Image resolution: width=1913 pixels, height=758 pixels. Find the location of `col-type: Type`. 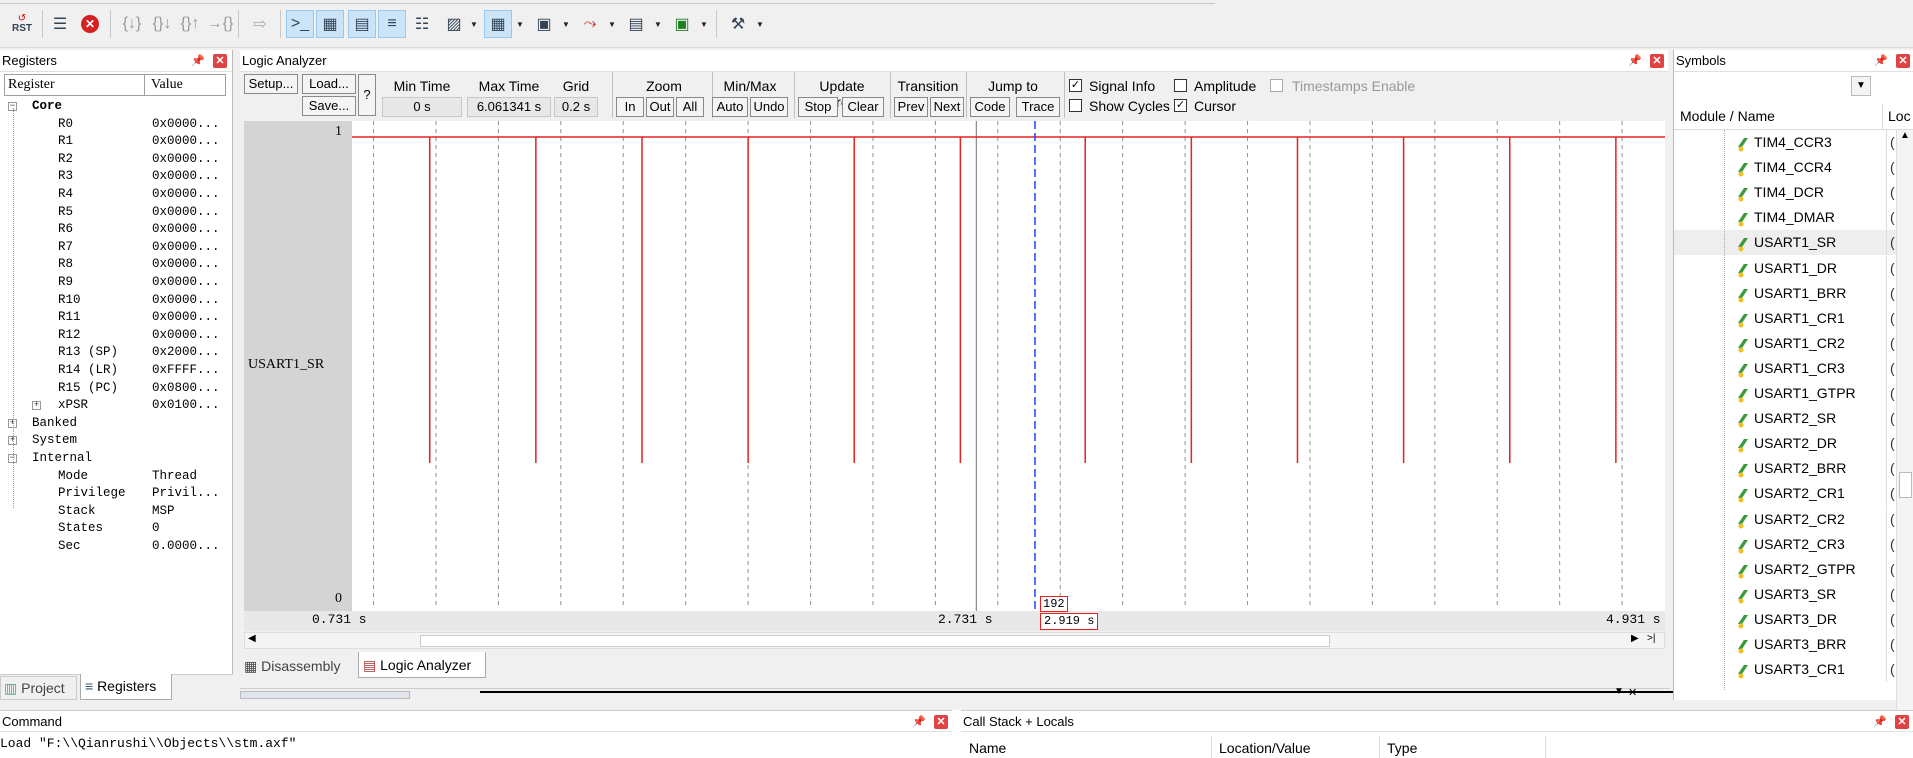

col-type: Type is located at coordinates (1402, 748).